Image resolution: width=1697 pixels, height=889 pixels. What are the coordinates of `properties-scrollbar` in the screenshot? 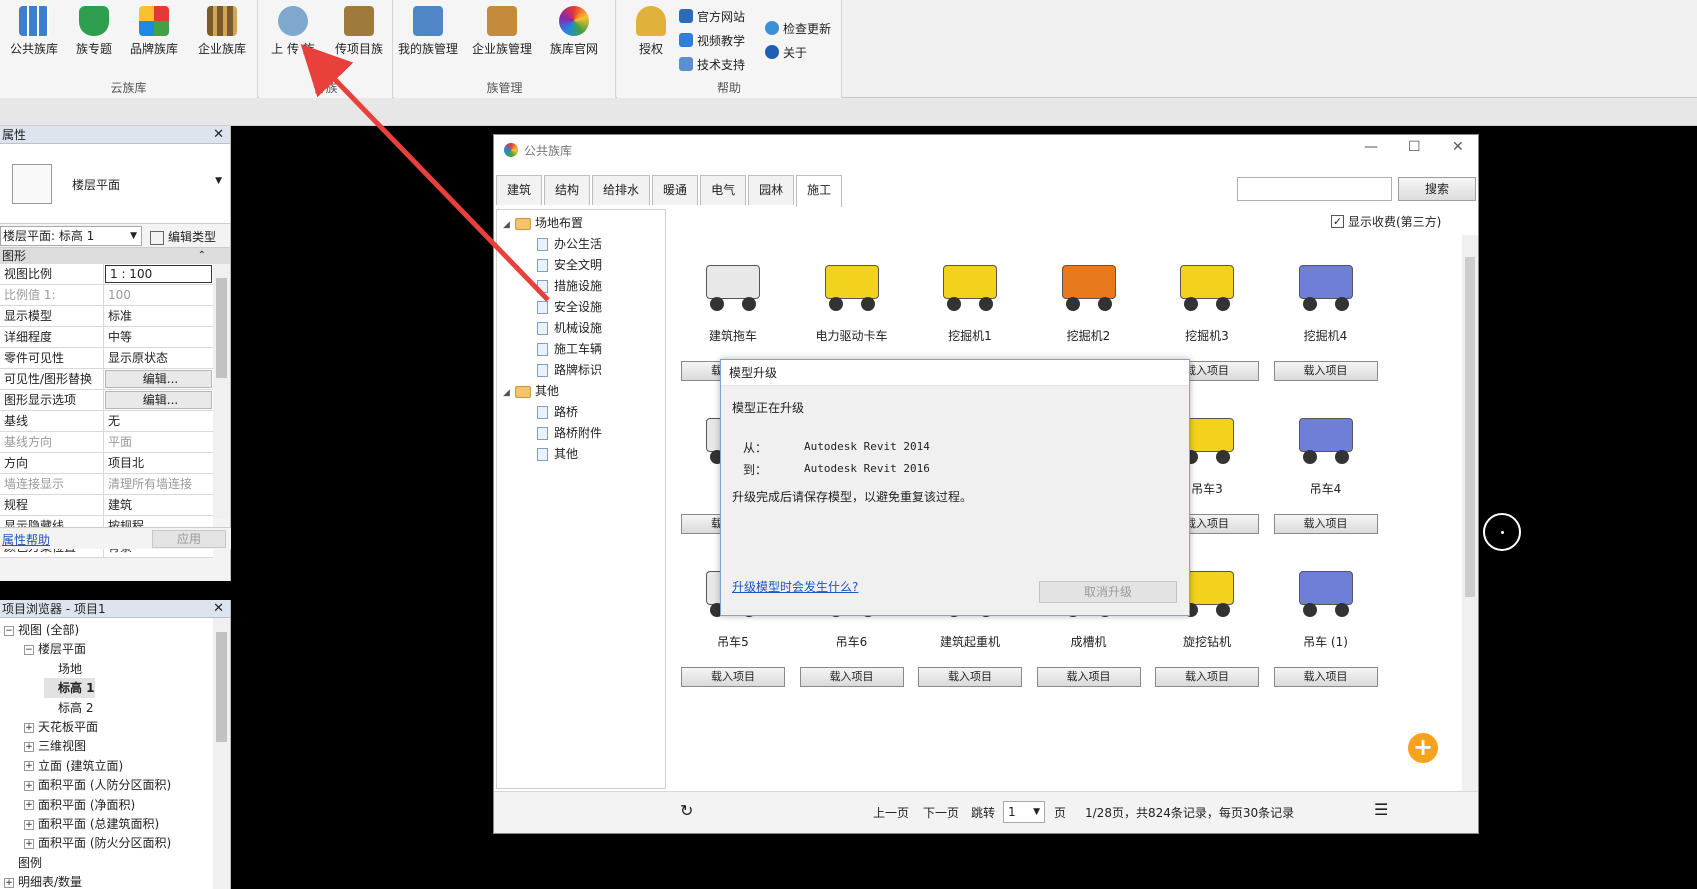 It's located at (221, 391).